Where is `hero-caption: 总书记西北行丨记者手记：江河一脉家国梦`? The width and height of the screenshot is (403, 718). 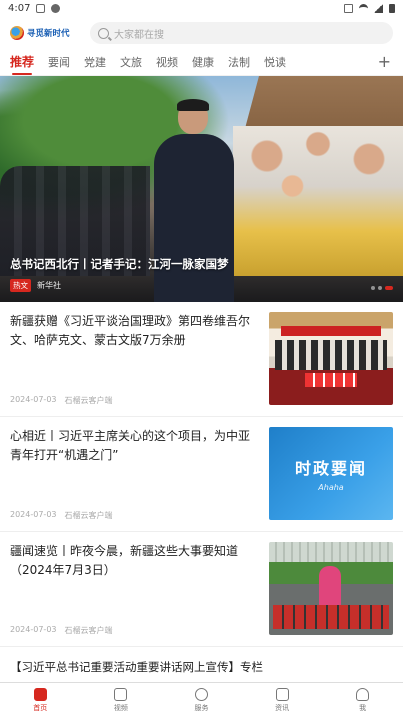 hero-caption: 总书记西北行丨记者手记：江河一脉家国梦 is located at coordinates (119, 264).